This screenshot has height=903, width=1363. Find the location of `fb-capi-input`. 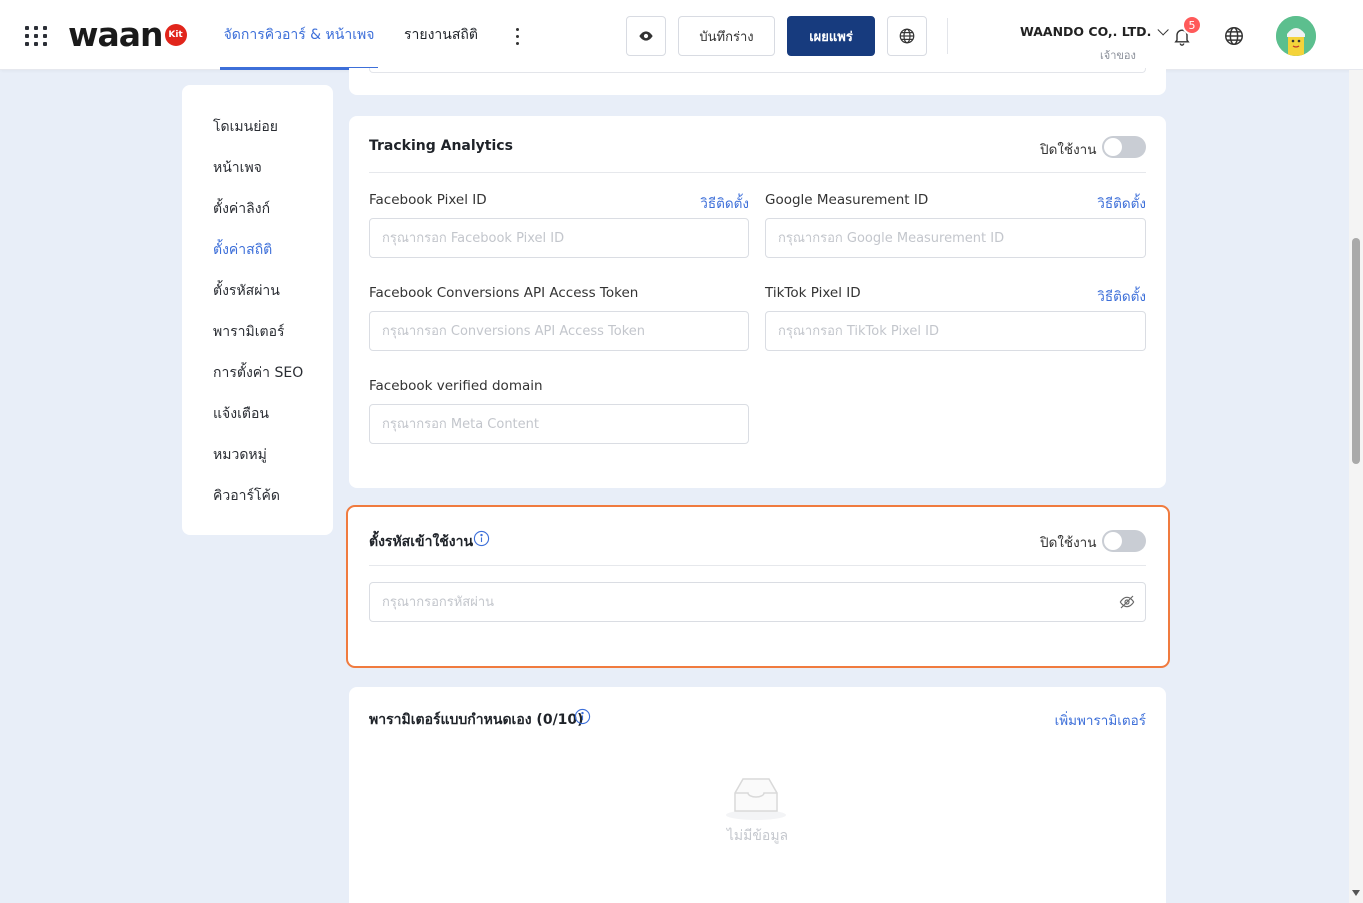

fb-capi-input is located at coordinates (559, 331).